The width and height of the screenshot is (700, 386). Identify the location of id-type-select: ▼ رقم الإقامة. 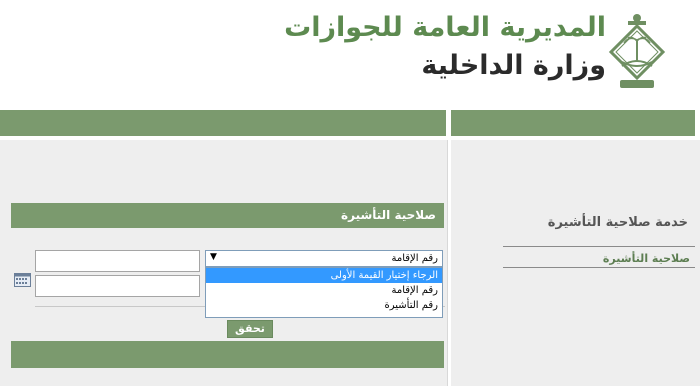
(324, 258).